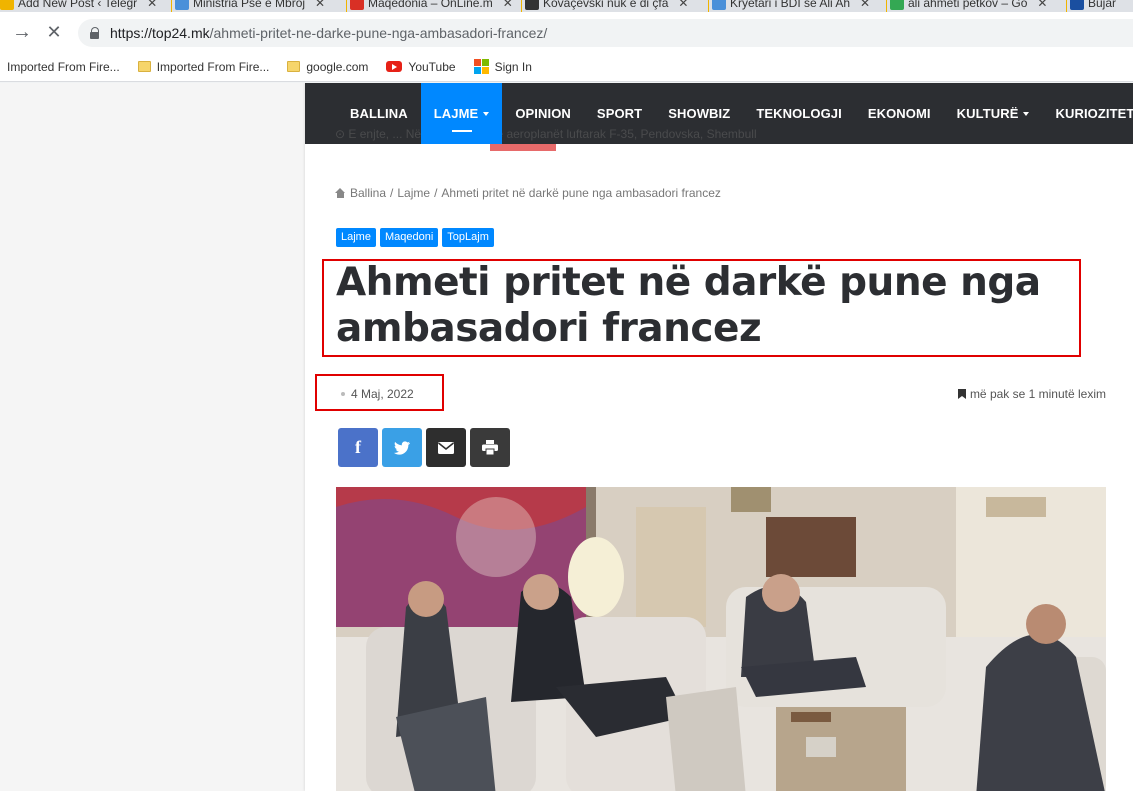  Describe the element at coordinates (249, 5) in the screenshot. I see `tab-title: Ministria Pse e Mbroj` at that location.